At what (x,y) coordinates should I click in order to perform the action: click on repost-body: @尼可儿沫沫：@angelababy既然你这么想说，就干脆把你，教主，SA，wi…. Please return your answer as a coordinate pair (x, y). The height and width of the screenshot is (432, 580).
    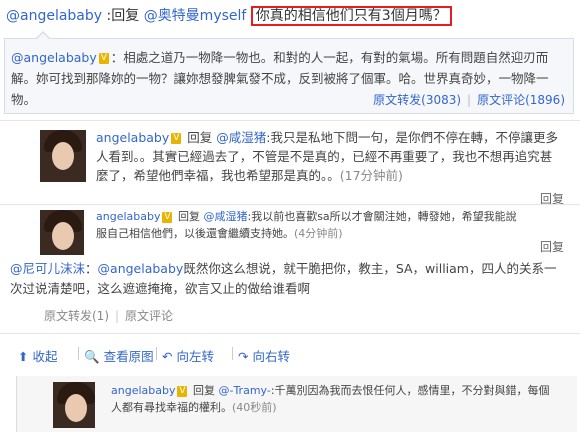
    Looking at the image, I should click on (283, 278).